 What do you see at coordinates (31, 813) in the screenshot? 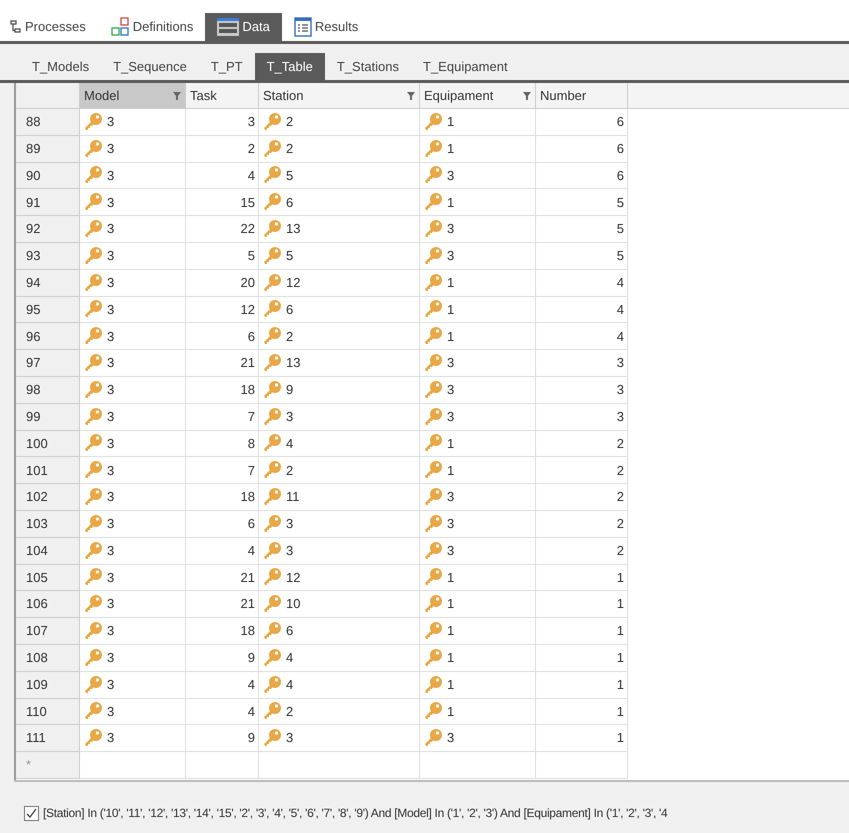
I see `filter-checkbox` at bounding box center [31, 813].